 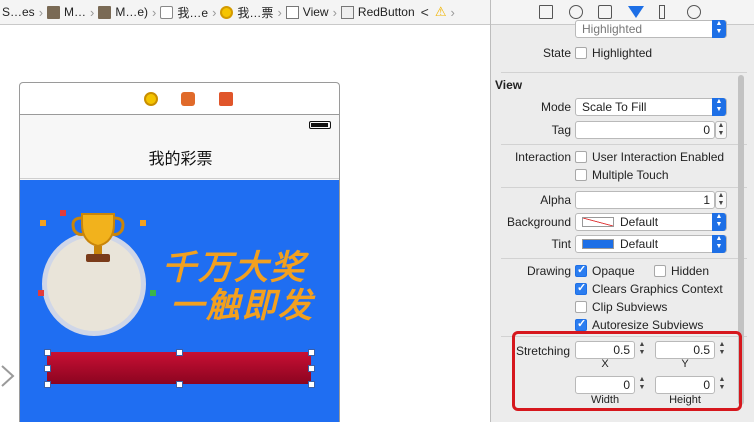 I want to click on mode-label: Mode, so click(x=555, y=107).